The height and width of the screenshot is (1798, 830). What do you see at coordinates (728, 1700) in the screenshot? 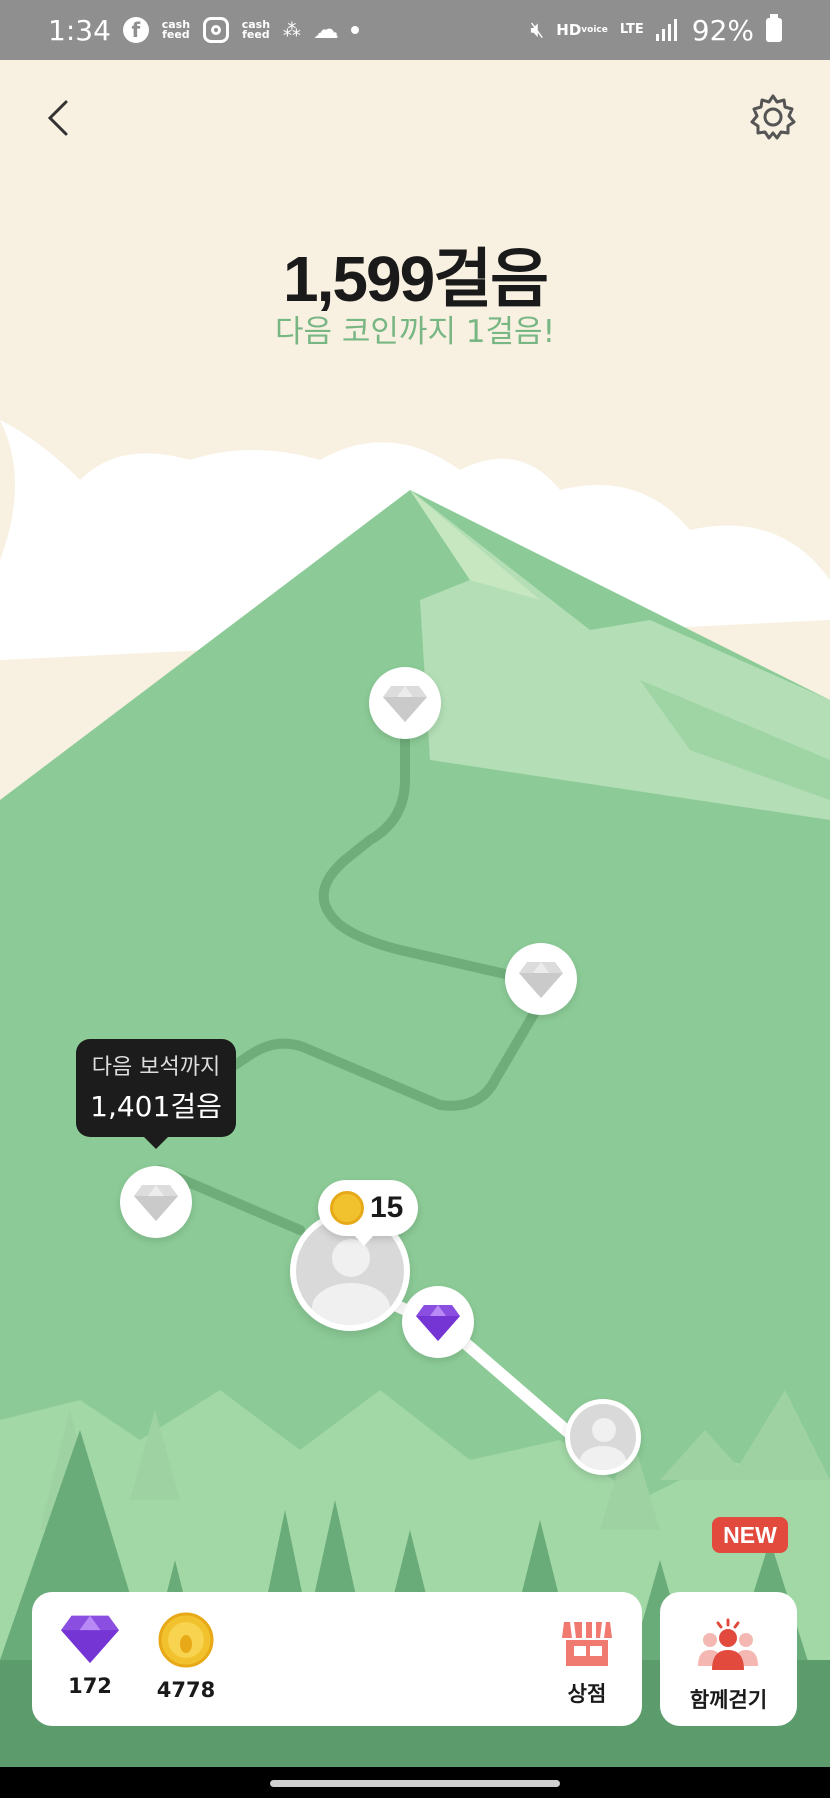
I see `walk-together-label: 함께걷기` at bounding box center [728, 1700].